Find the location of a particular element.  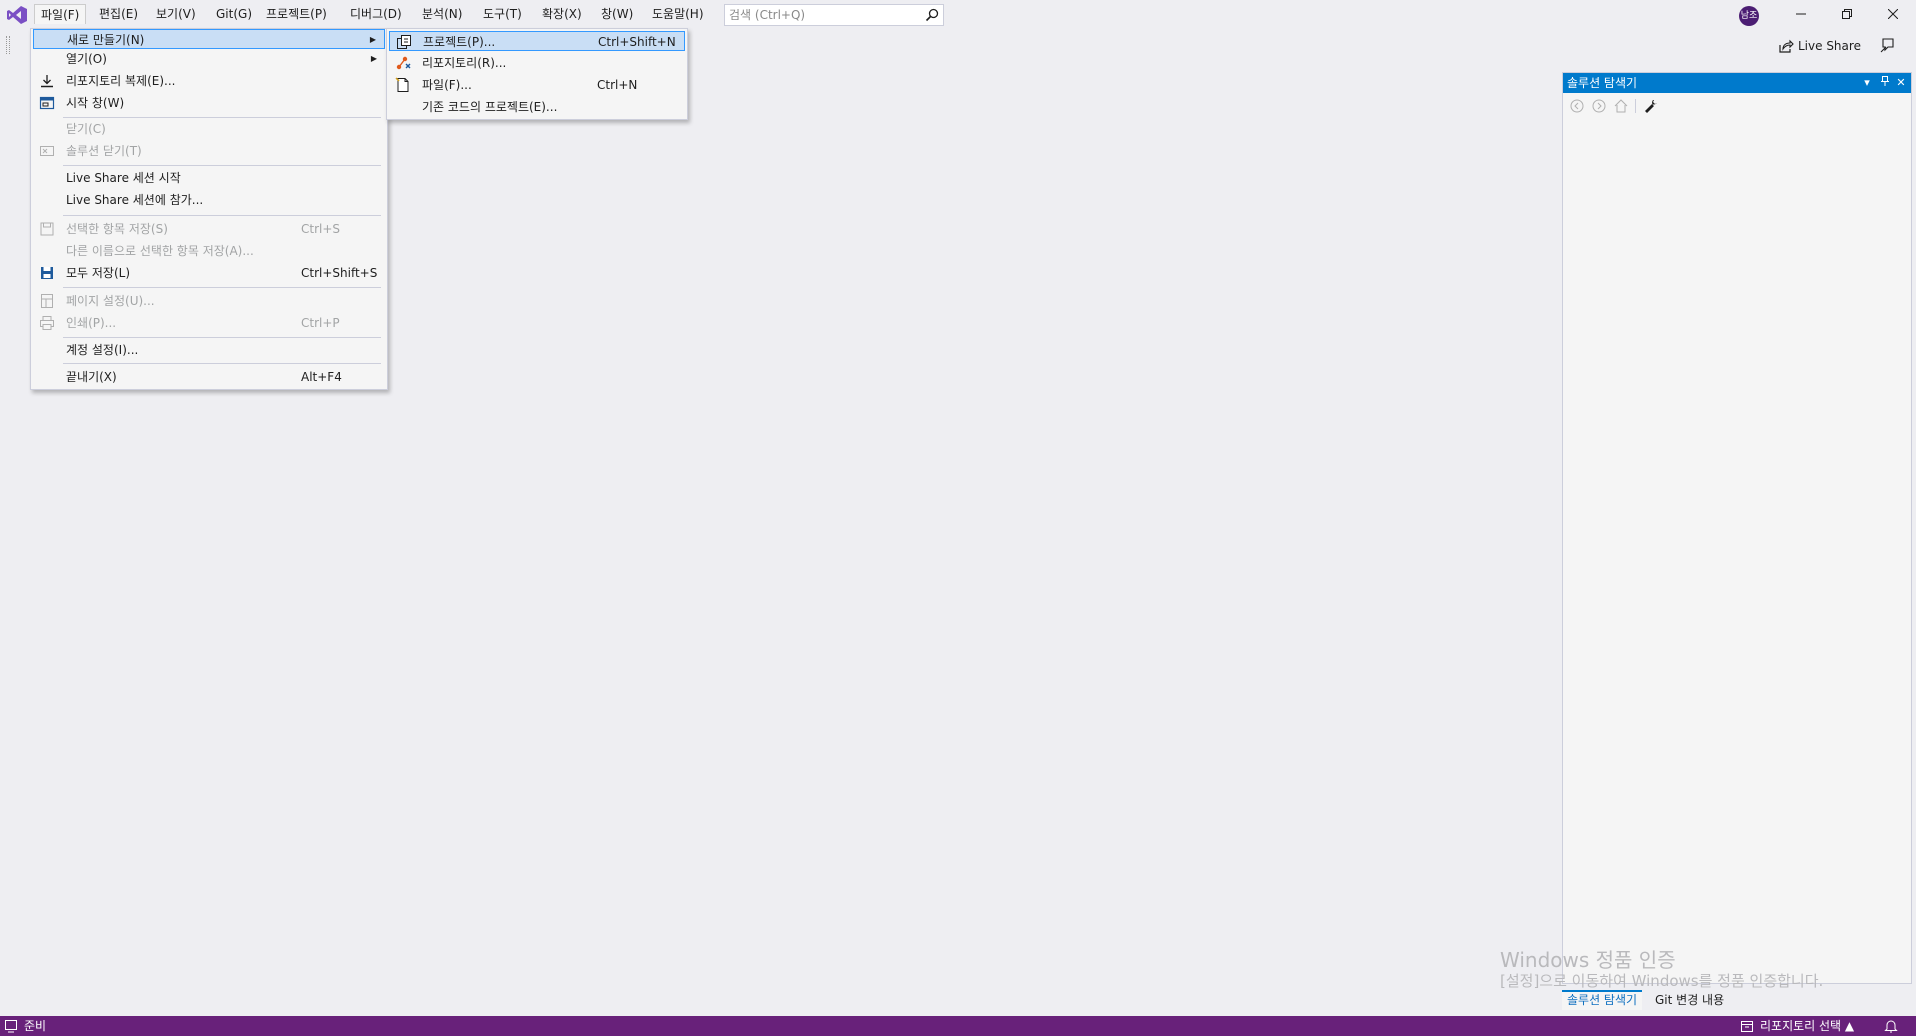

menu-item-live-share-start: Live Share 세션 시작 is located at coordinates (209, 178).